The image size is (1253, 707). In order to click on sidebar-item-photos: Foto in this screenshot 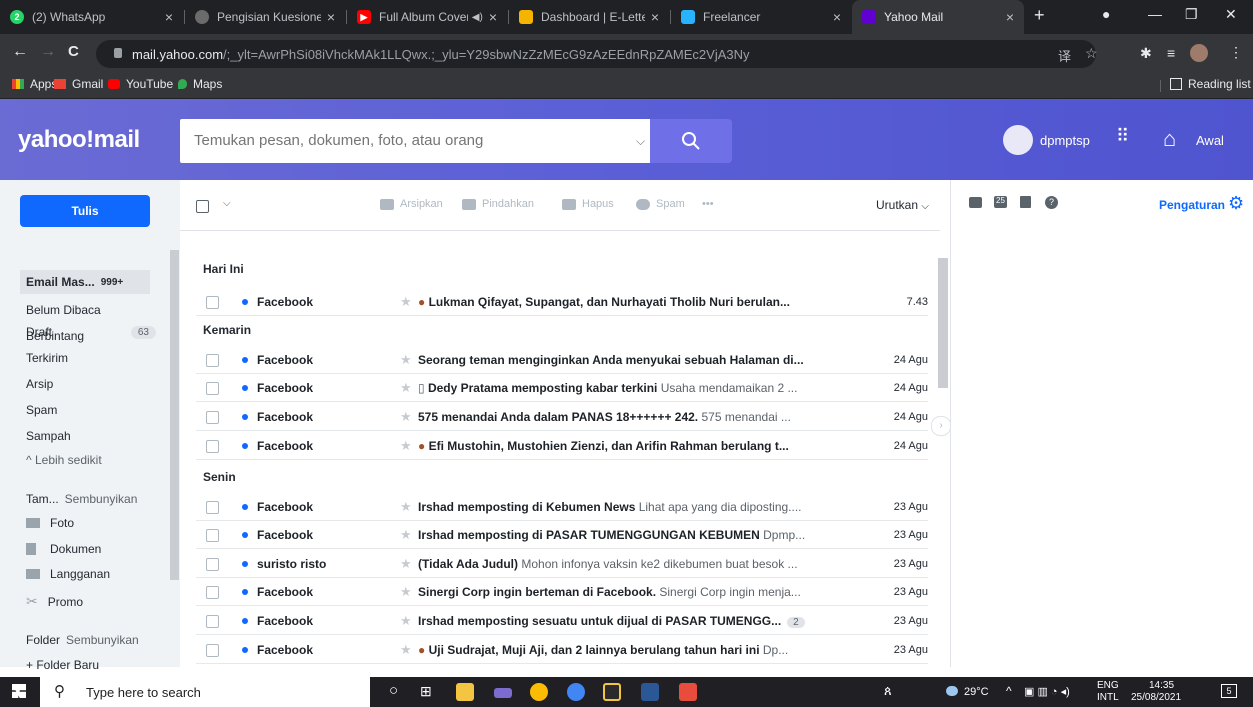, I will do `click(91, 523)`.